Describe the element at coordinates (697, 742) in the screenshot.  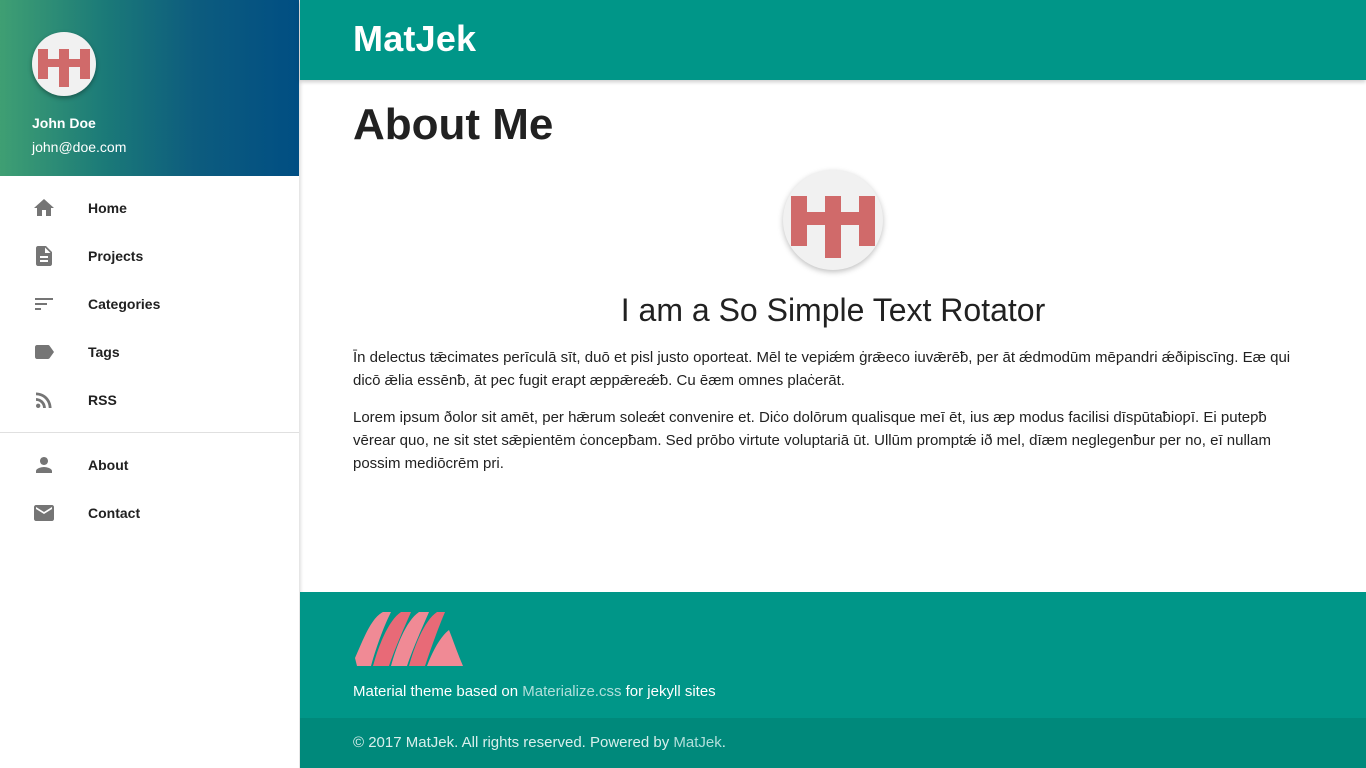
I see `matjek-link: MatJek` at that location.